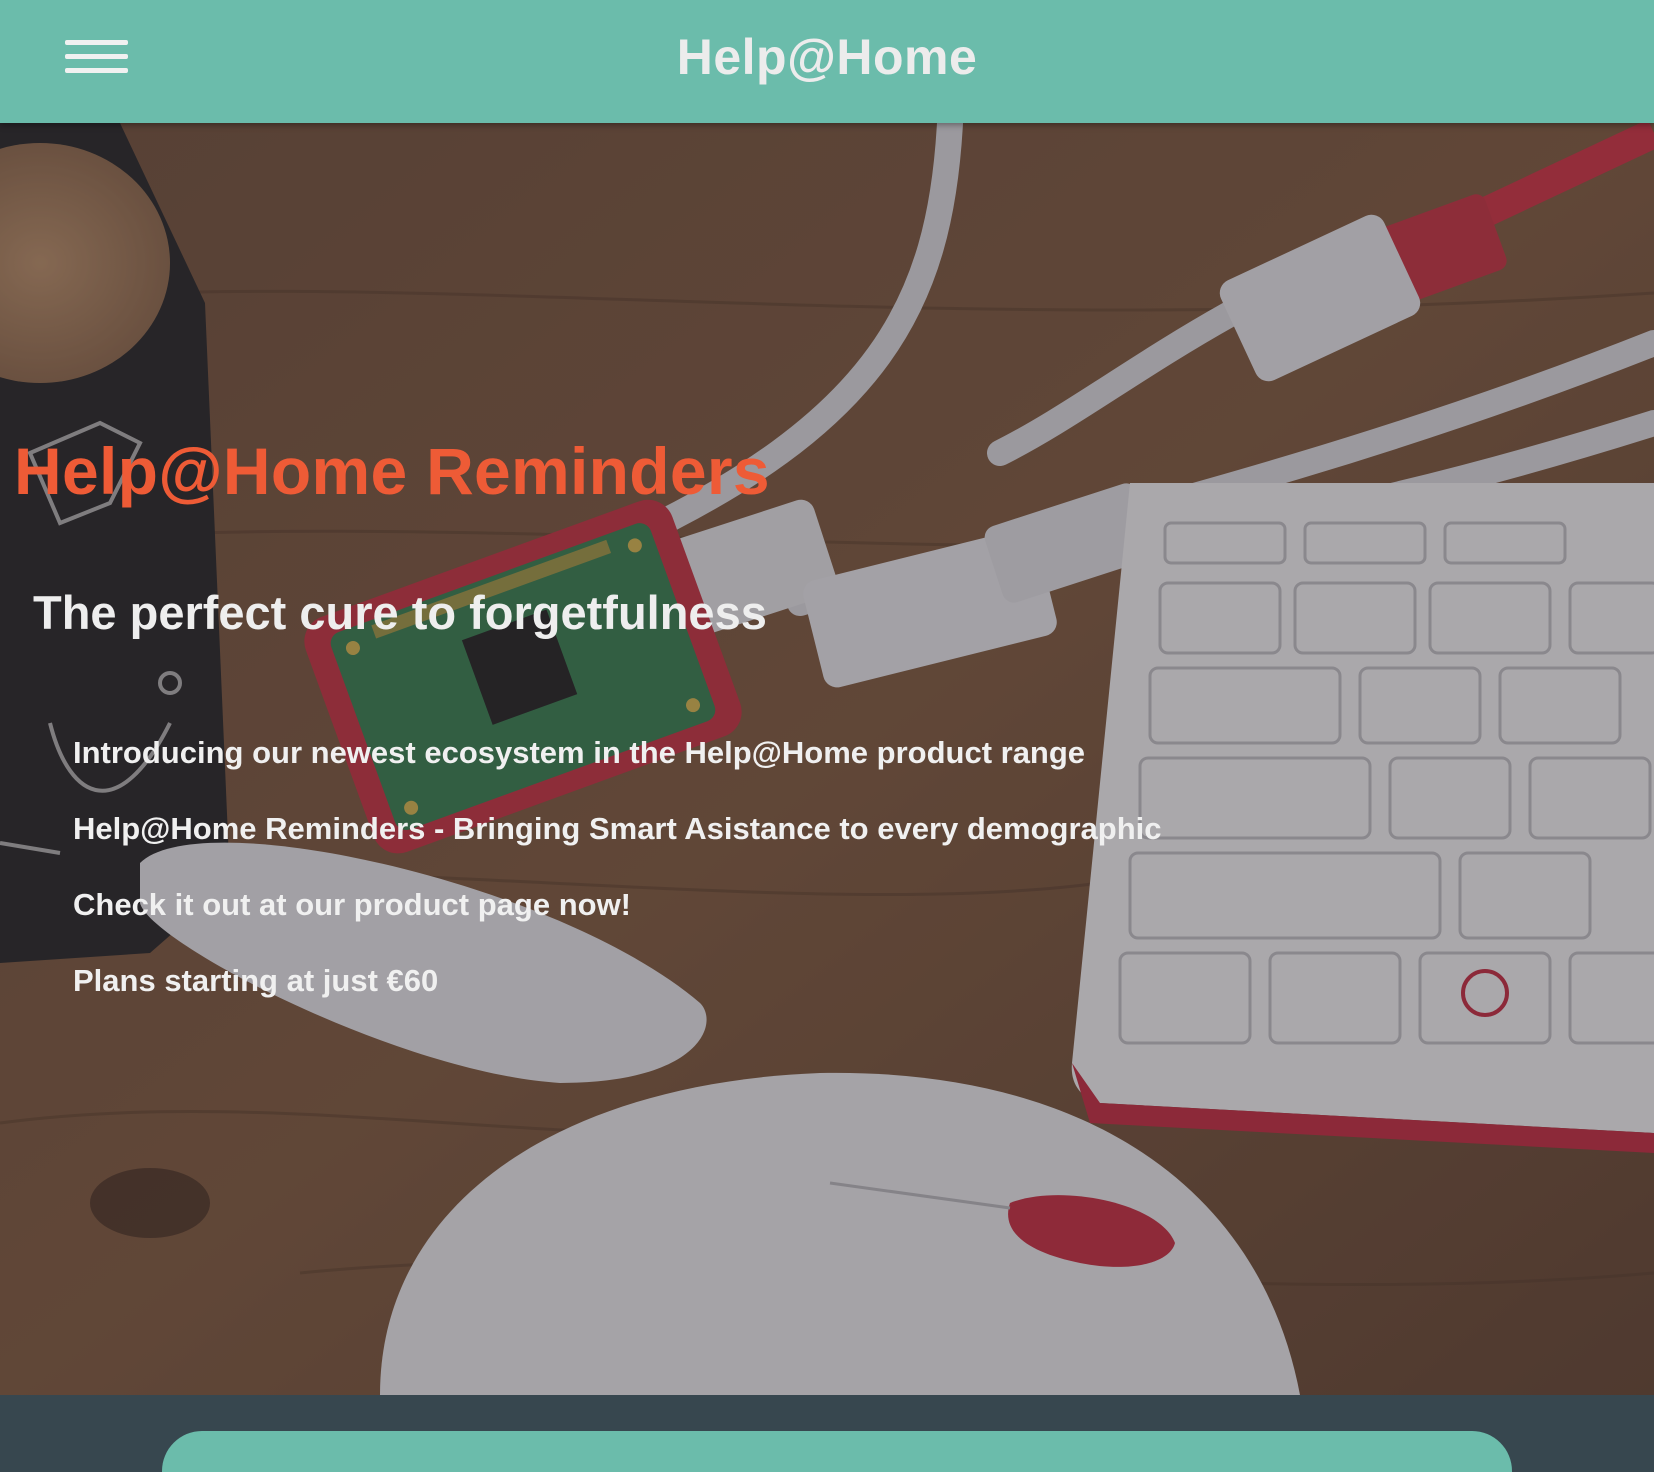 The height and width of the screenshot is (1472, 1654). What do you see at coordinates (392, 471) in the screenshot?
I see `hero-title: Help@Home Reminders` at bounding box center [392, 471].